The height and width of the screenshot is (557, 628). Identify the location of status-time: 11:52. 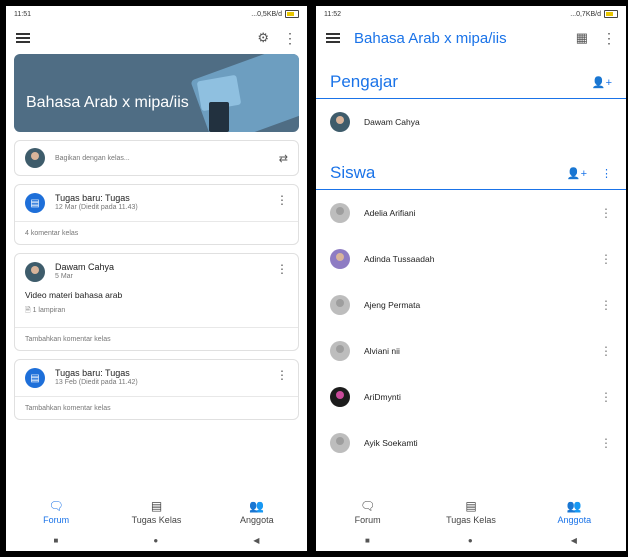
(332, 14).